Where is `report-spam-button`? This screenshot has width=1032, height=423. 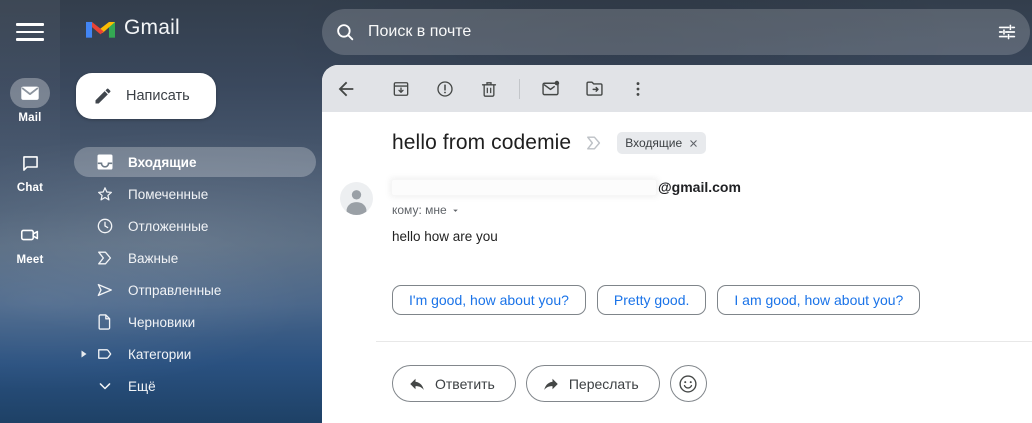 report-spam-button is located at coordinates (445, 89).